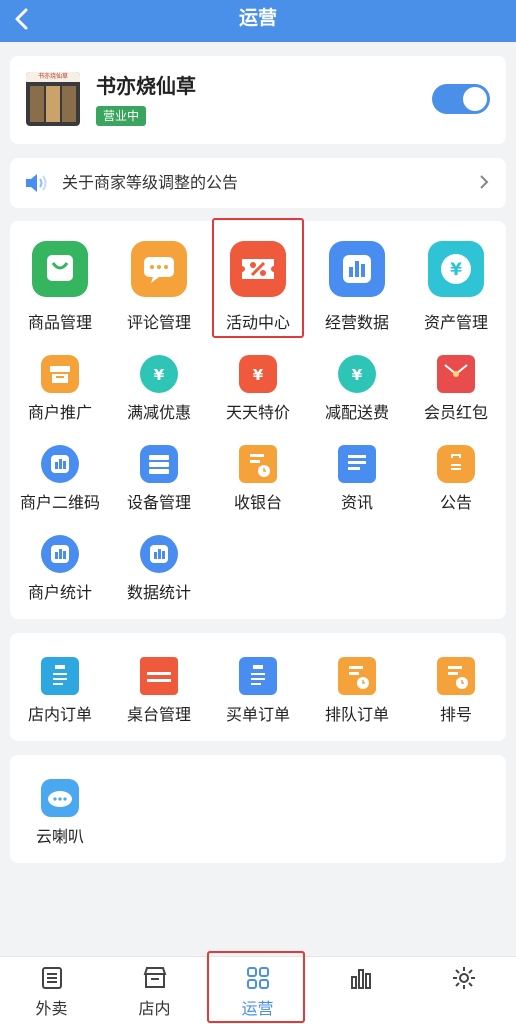 This screenshot has width=516, height=1024. Describe the element at coordinates (155, 978) in the screenshot. I see `store-icon` at that location.